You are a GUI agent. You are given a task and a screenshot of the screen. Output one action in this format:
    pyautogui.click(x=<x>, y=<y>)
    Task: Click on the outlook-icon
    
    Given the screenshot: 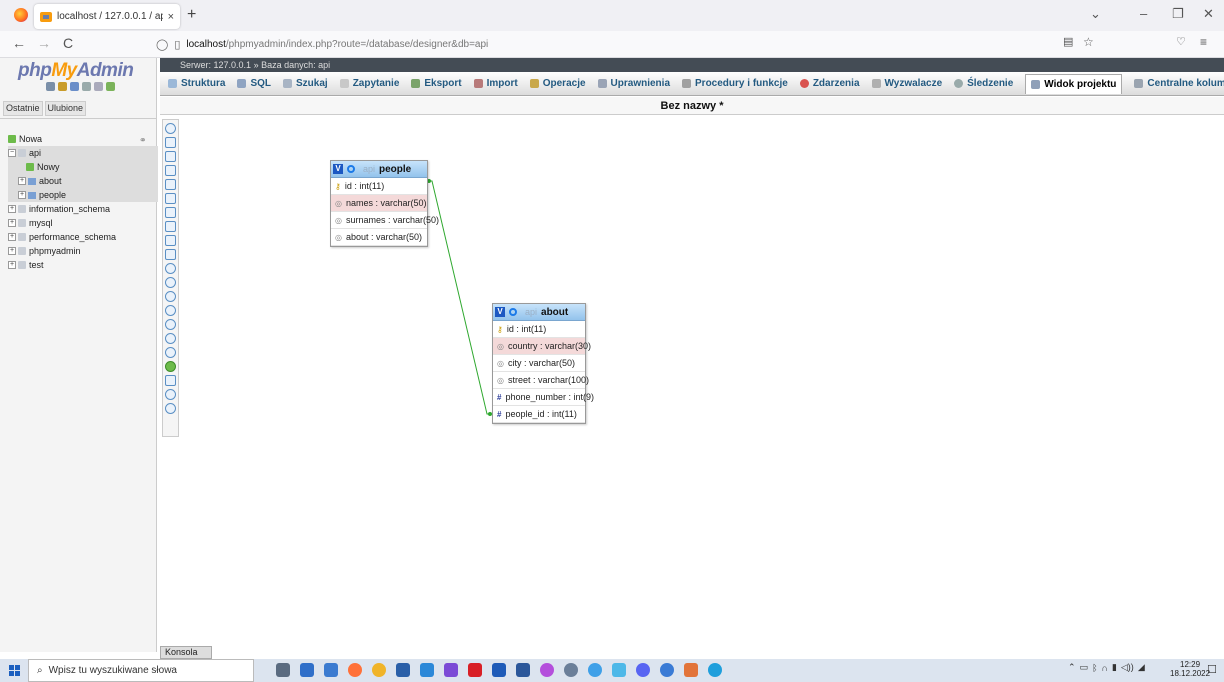 What is the action you would take?
    pyautogui.click(x=499, y=670)
    